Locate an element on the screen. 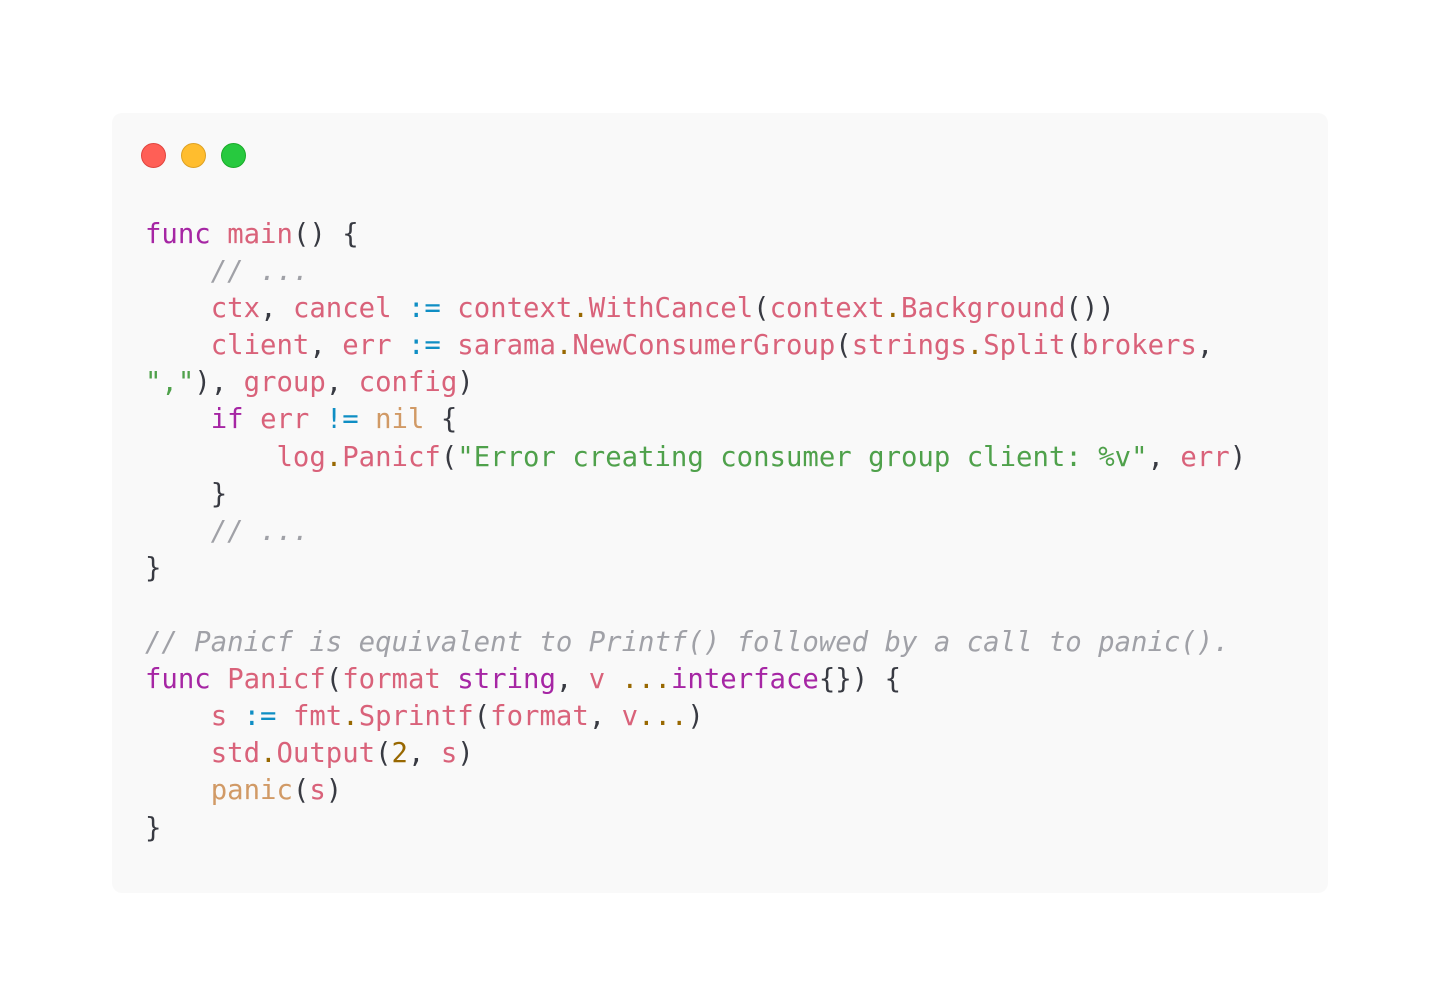 The image size is (1440, 1006). code-token: log is located at coordinates (301, 457).